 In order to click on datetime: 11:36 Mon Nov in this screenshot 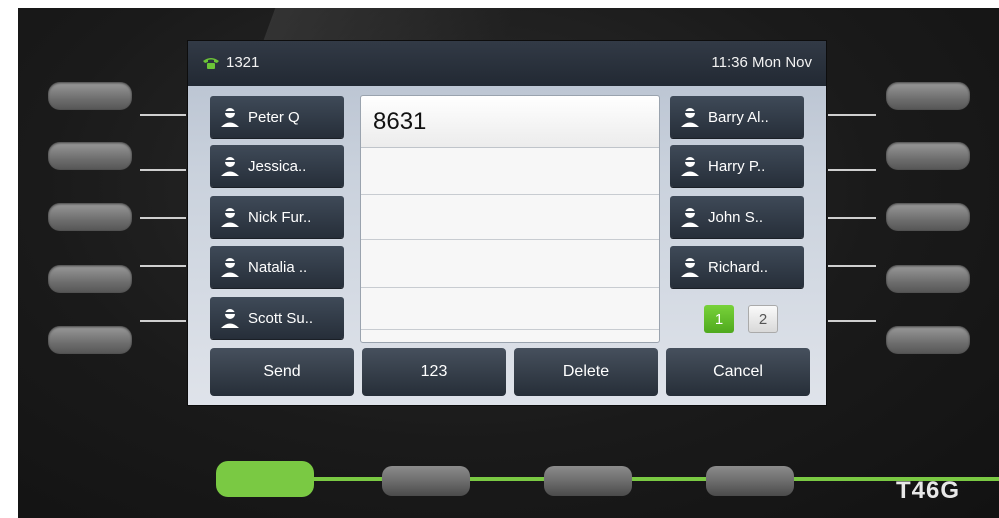, I will do `click(761, 62)`.